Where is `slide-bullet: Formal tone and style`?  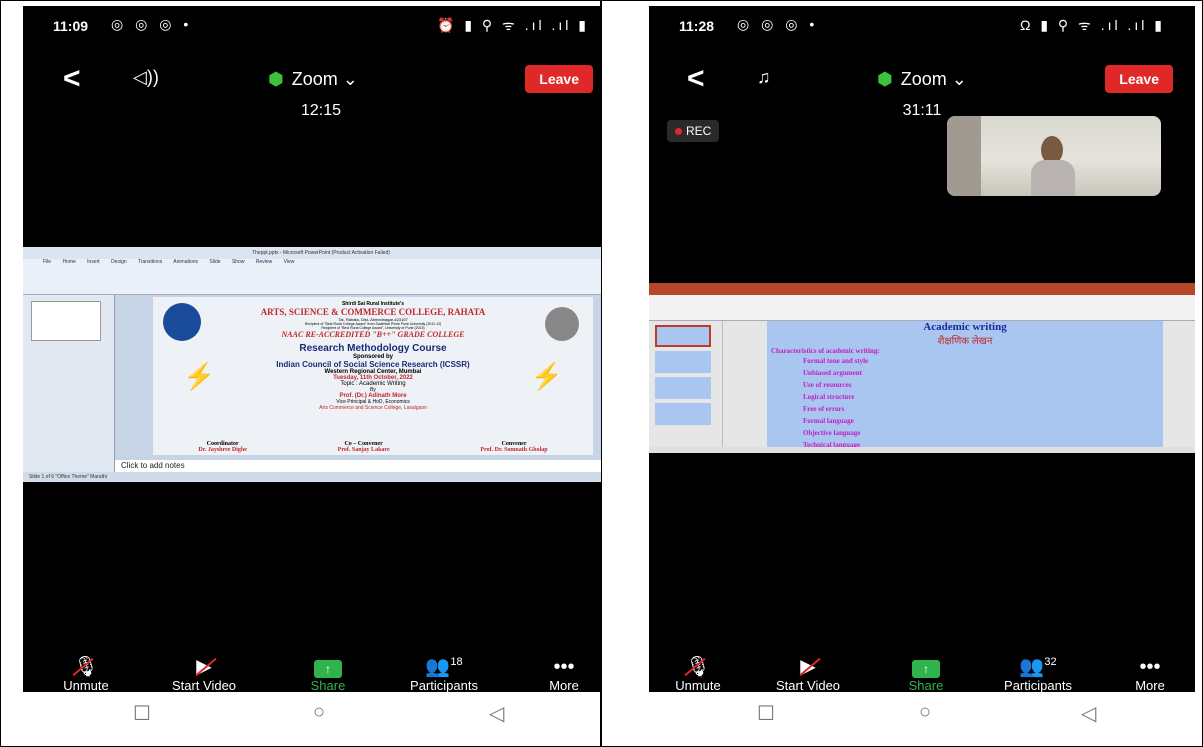
slide-bullet: Formal tone and style is located at coordinates (836, 361).